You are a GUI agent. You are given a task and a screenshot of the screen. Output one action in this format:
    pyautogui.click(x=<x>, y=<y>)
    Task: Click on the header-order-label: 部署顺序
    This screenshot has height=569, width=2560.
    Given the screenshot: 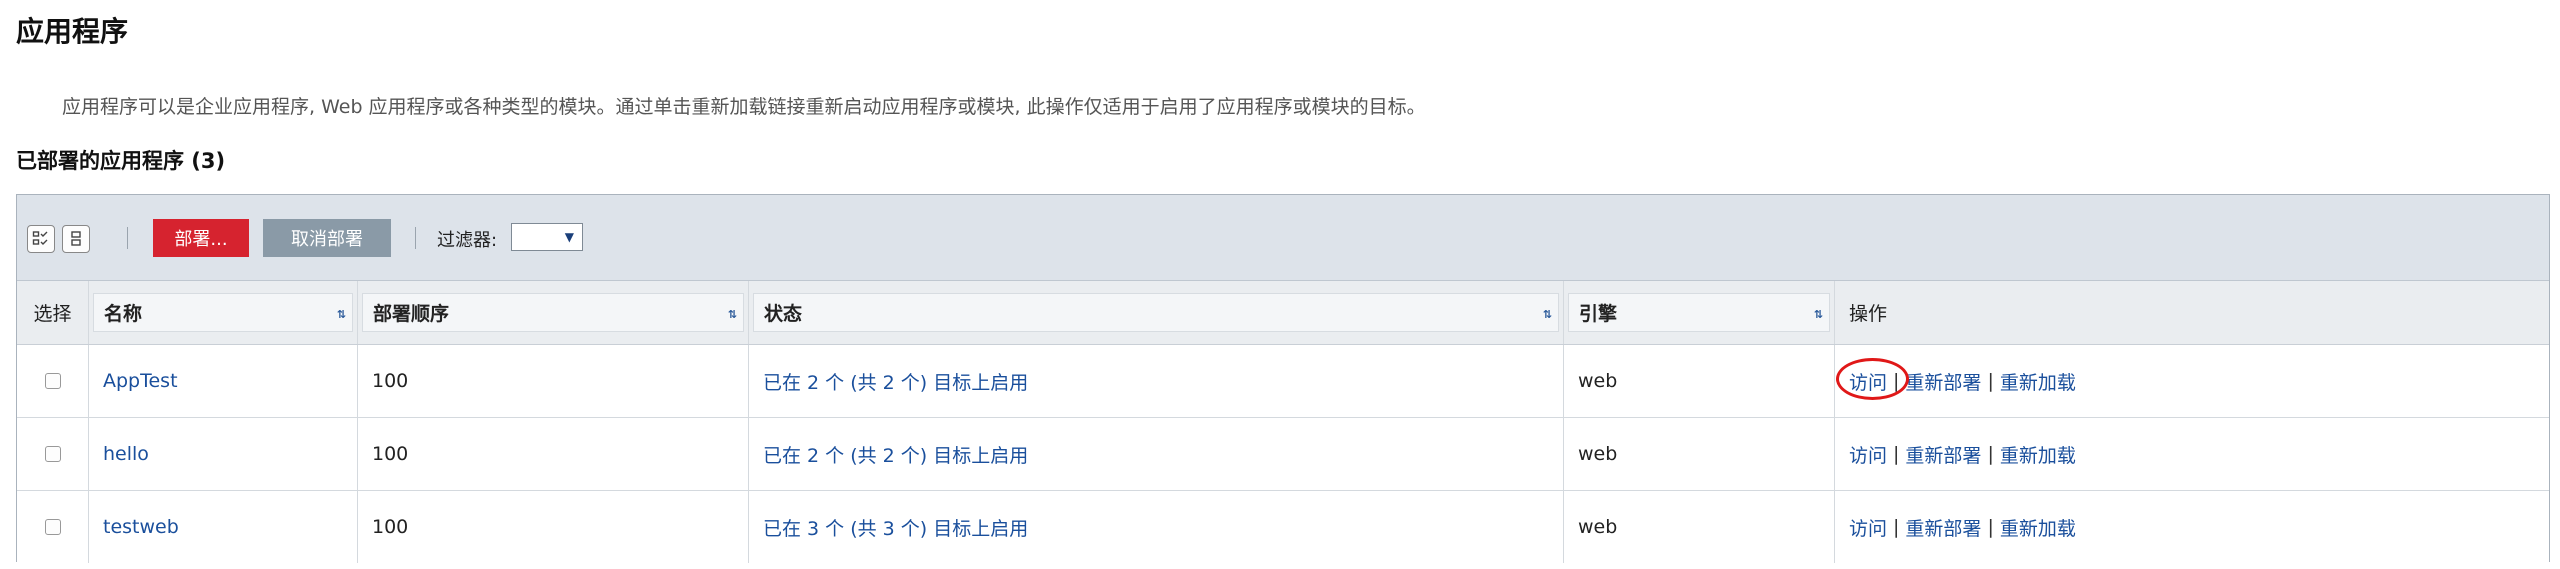 What is the action you would take?
    pyautogui.click(x=411, y=314)
    